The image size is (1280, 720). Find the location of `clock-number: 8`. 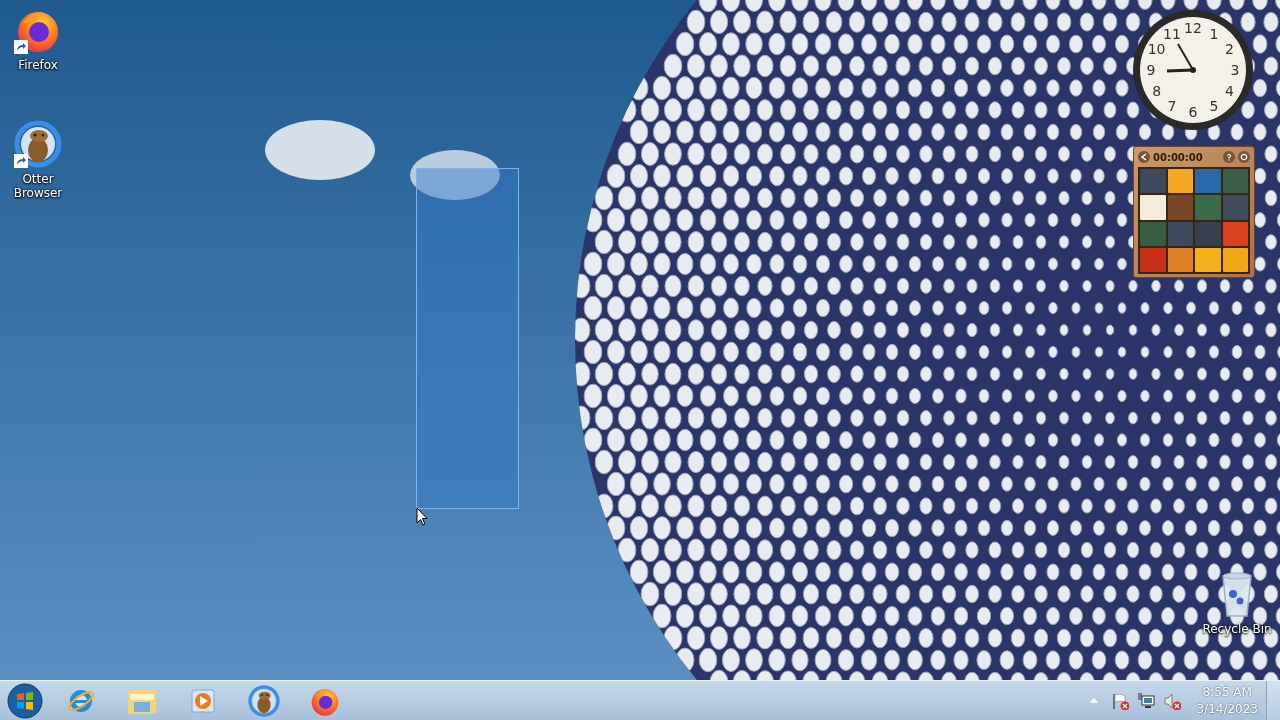

clock-number: 8 is located at coordinates (1157, 91).